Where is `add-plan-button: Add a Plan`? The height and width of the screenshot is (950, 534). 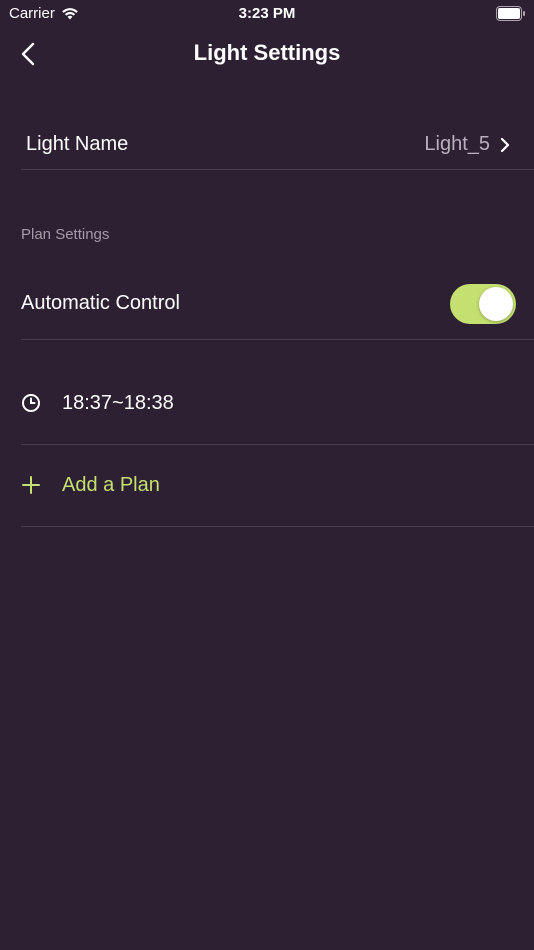
add-plan-button: Add a Plan is located at coordinates (277, 485).